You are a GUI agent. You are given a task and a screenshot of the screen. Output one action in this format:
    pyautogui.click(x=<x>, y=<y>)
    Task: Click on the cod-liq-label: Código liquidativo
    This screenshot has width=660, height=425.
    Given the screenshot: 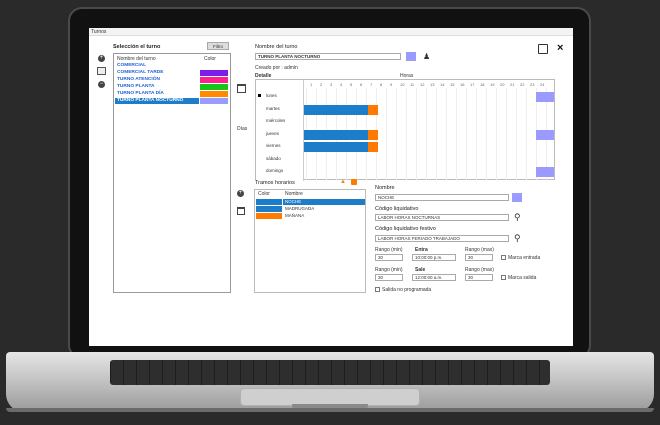 What is the action you would take?
    pyautogui.click(x=397, y=209)
    